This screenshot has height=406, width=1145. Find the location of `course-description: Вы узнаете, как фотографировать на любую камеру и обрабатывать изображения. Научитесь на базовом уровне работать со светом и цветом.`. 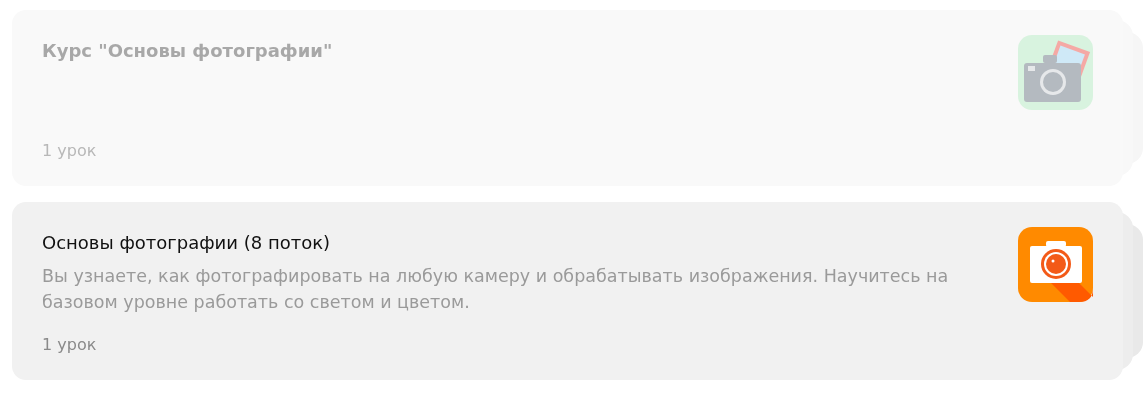

course-description: Вы узнаете, как фотографировать на любую камеру и обрабатывать изображения. Научитесь на базовом уровне работать со светом и цветом. is located at coordinates (496, 289).